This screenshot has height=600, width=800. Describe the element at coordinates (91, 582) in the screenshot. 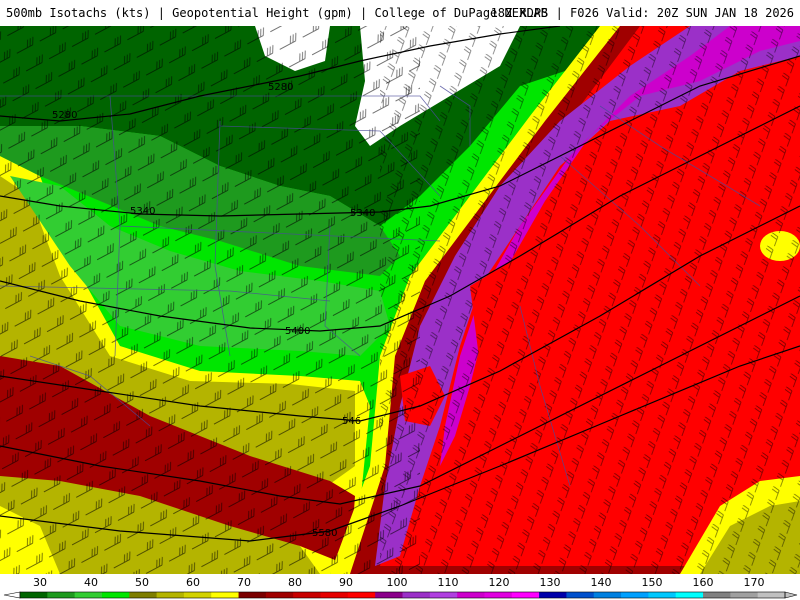

I see `colorbar-tick-label: 40` at that location.